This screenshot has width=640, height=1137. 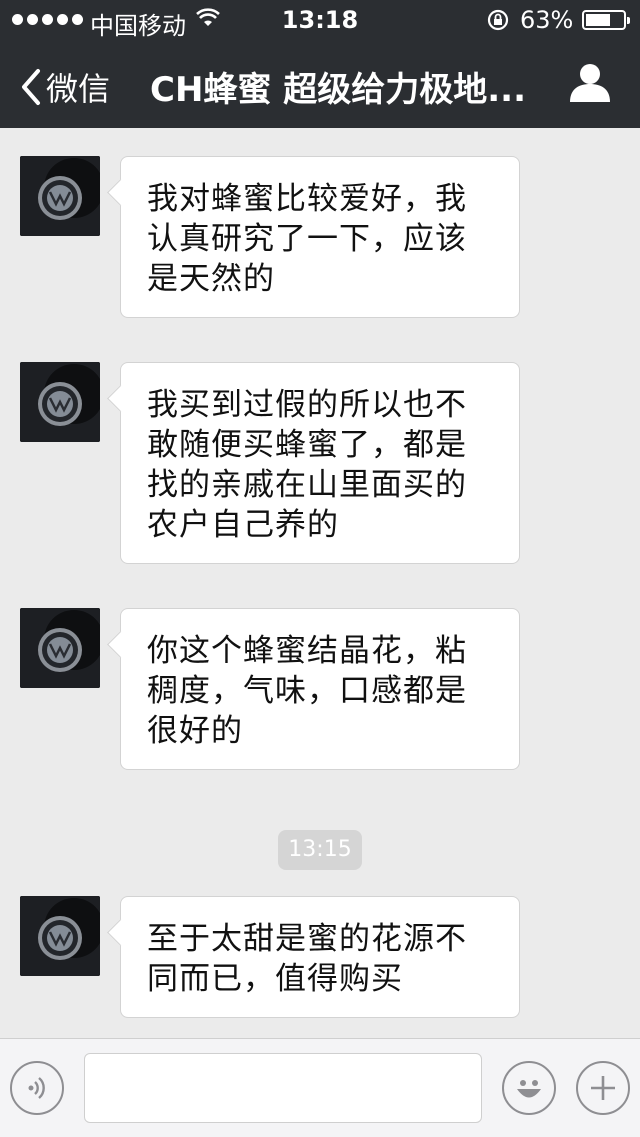 I want to click on back-button: 微信, so click(x=64, y=87).